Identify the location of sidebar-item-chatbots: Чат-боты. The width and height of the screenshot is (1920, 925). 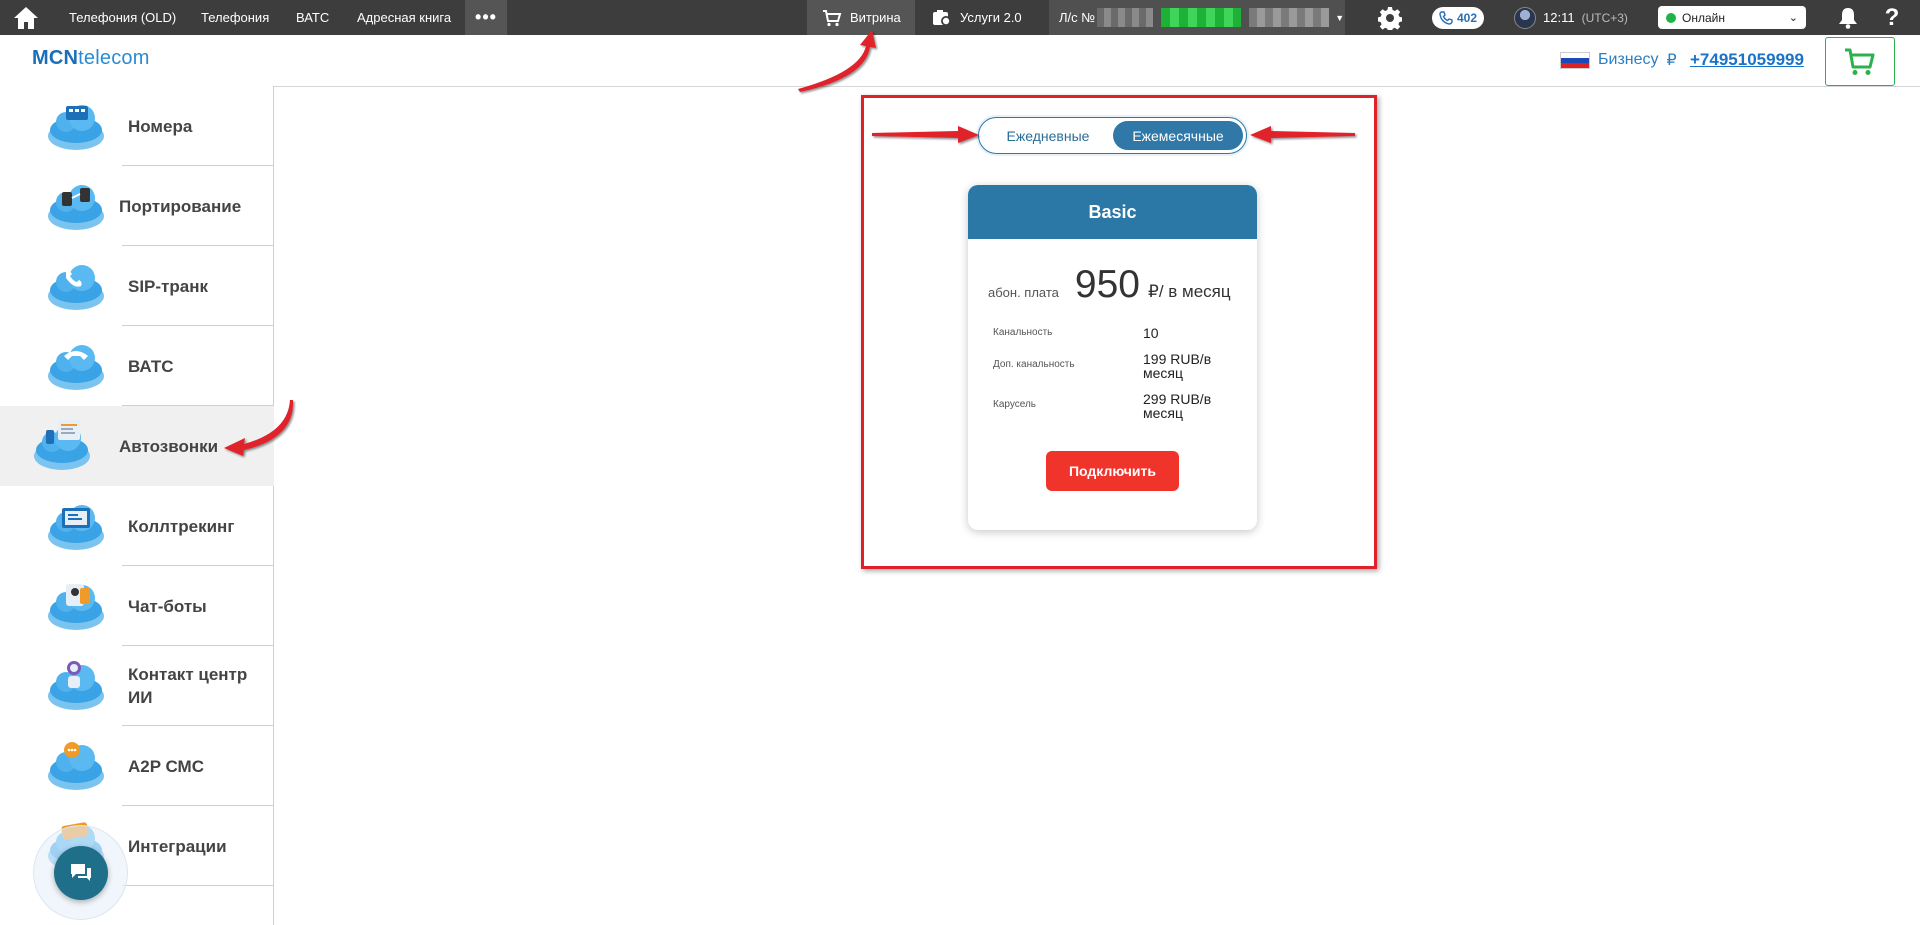
(137, 606).